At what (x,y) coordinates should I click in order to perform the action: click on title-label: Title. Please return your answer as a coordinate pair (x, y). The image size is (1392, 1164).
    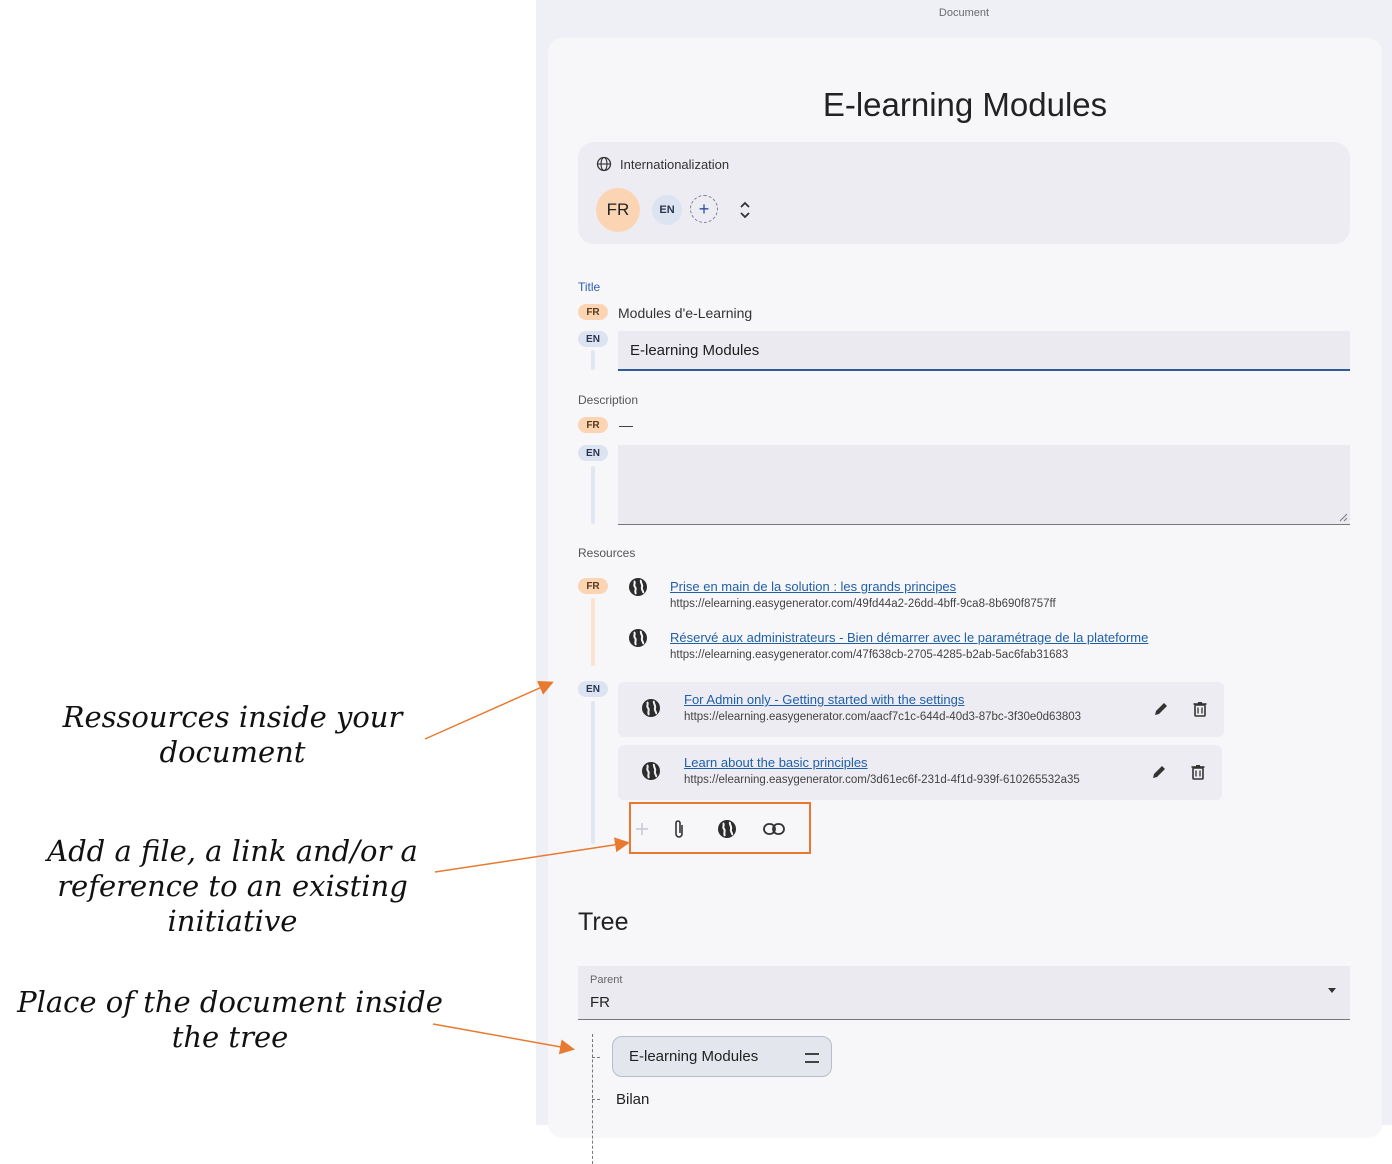
    Looking at the image, I should click on (589, 287).